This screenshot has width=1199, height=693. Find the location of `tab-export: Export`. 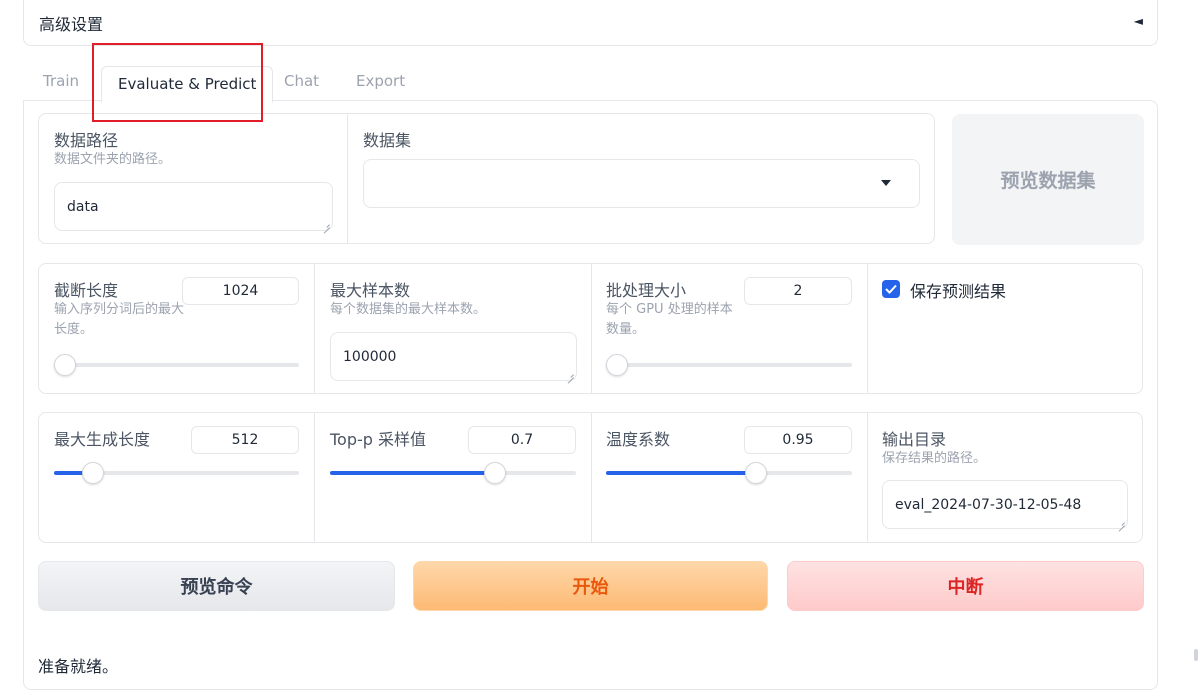

tab-export: Export is located at coordinates (380, 81).